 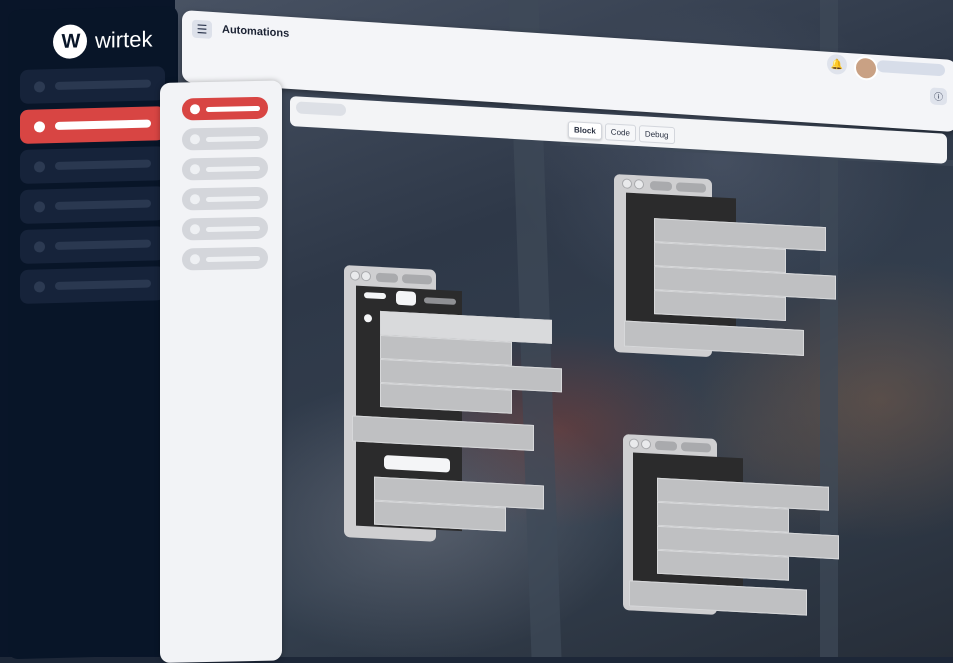 I want to click on block-dot-icon, so click(x=368, y=318).